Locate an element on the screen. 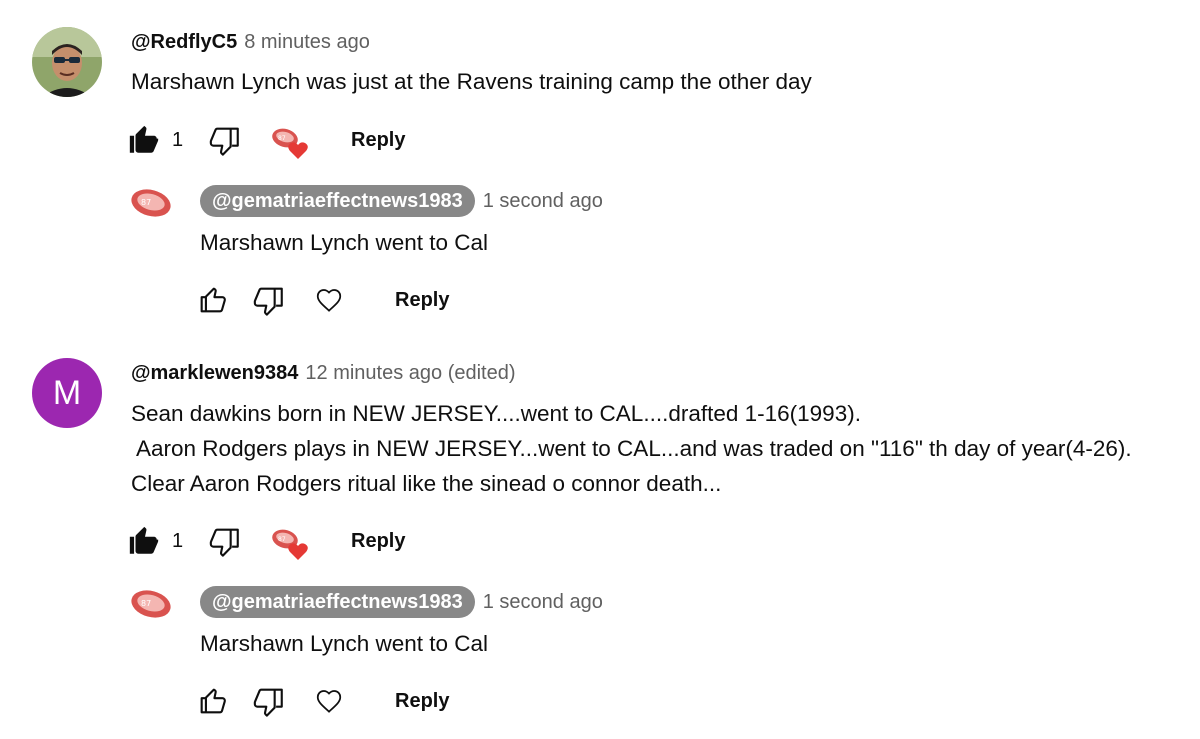  comment-timestamp: 12 minutes ago (edited) is located at coordinates (410, 373).